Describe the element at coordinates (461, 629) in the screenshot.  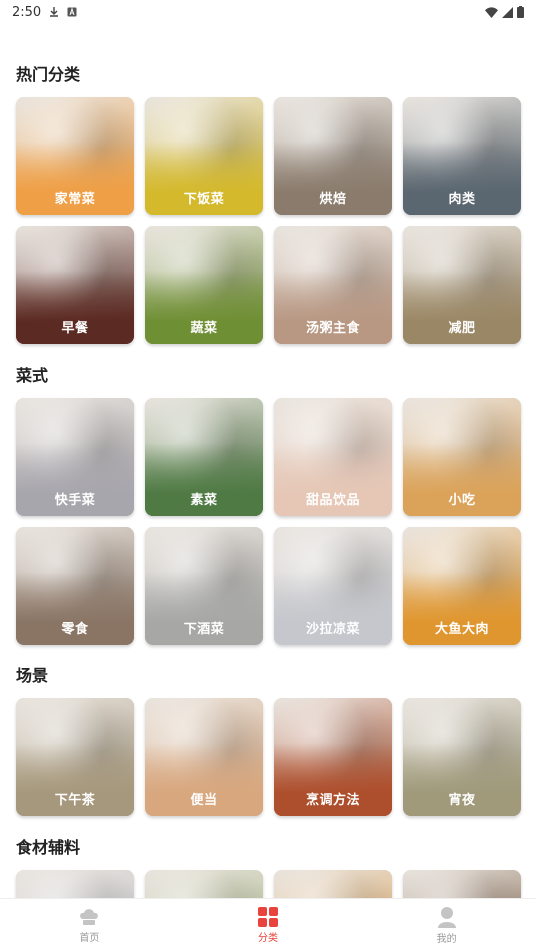
I see `tile-label: 大鱼大肉` at that location.